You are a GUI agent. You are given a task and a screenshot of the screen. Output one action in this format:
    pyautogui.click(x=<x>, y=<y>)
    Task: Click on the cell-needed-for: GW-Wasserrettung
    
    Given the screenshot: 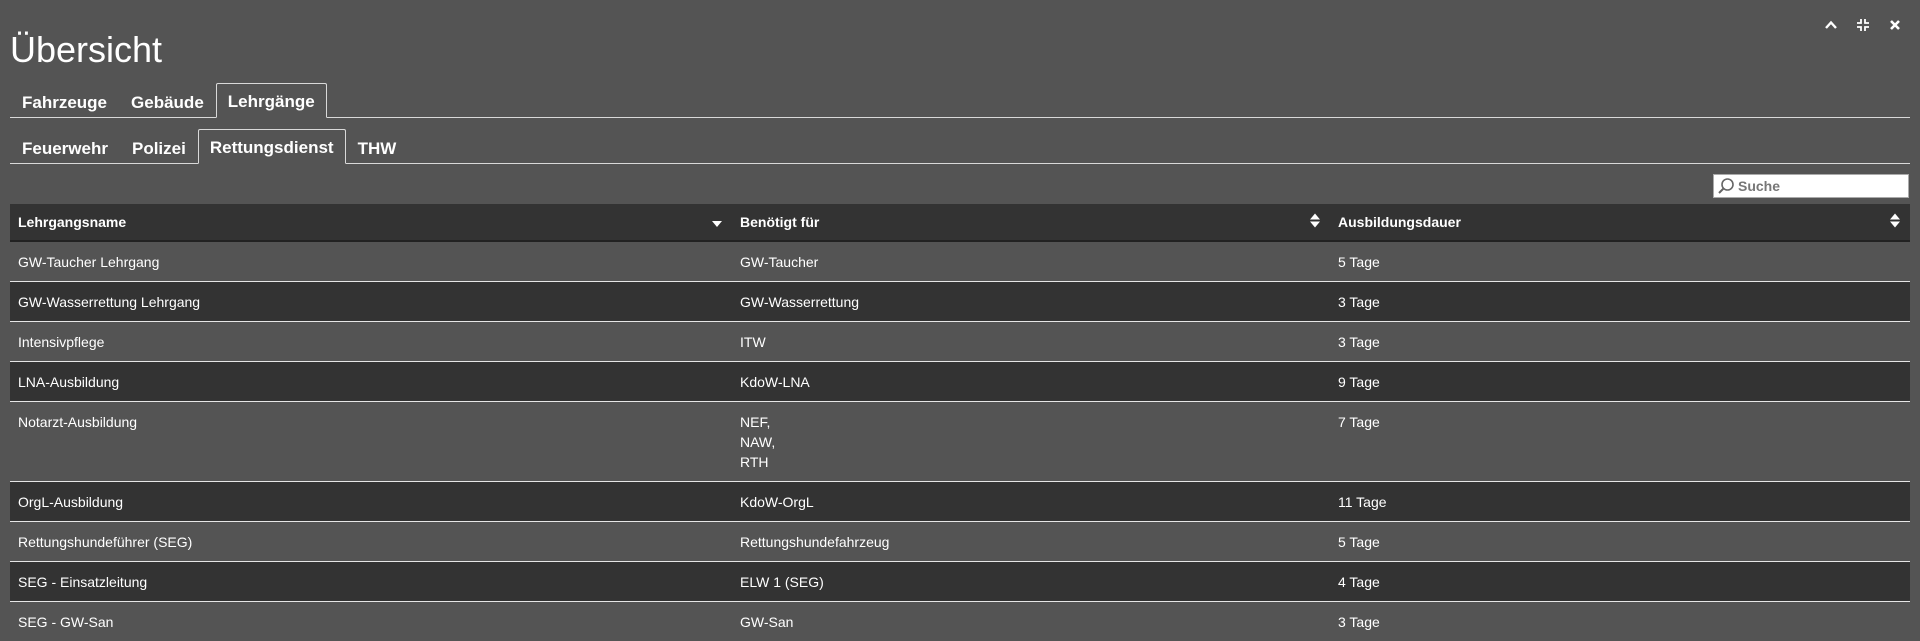 What is the action you would take?
    pyautogui.click(x=1031, y=302)
    